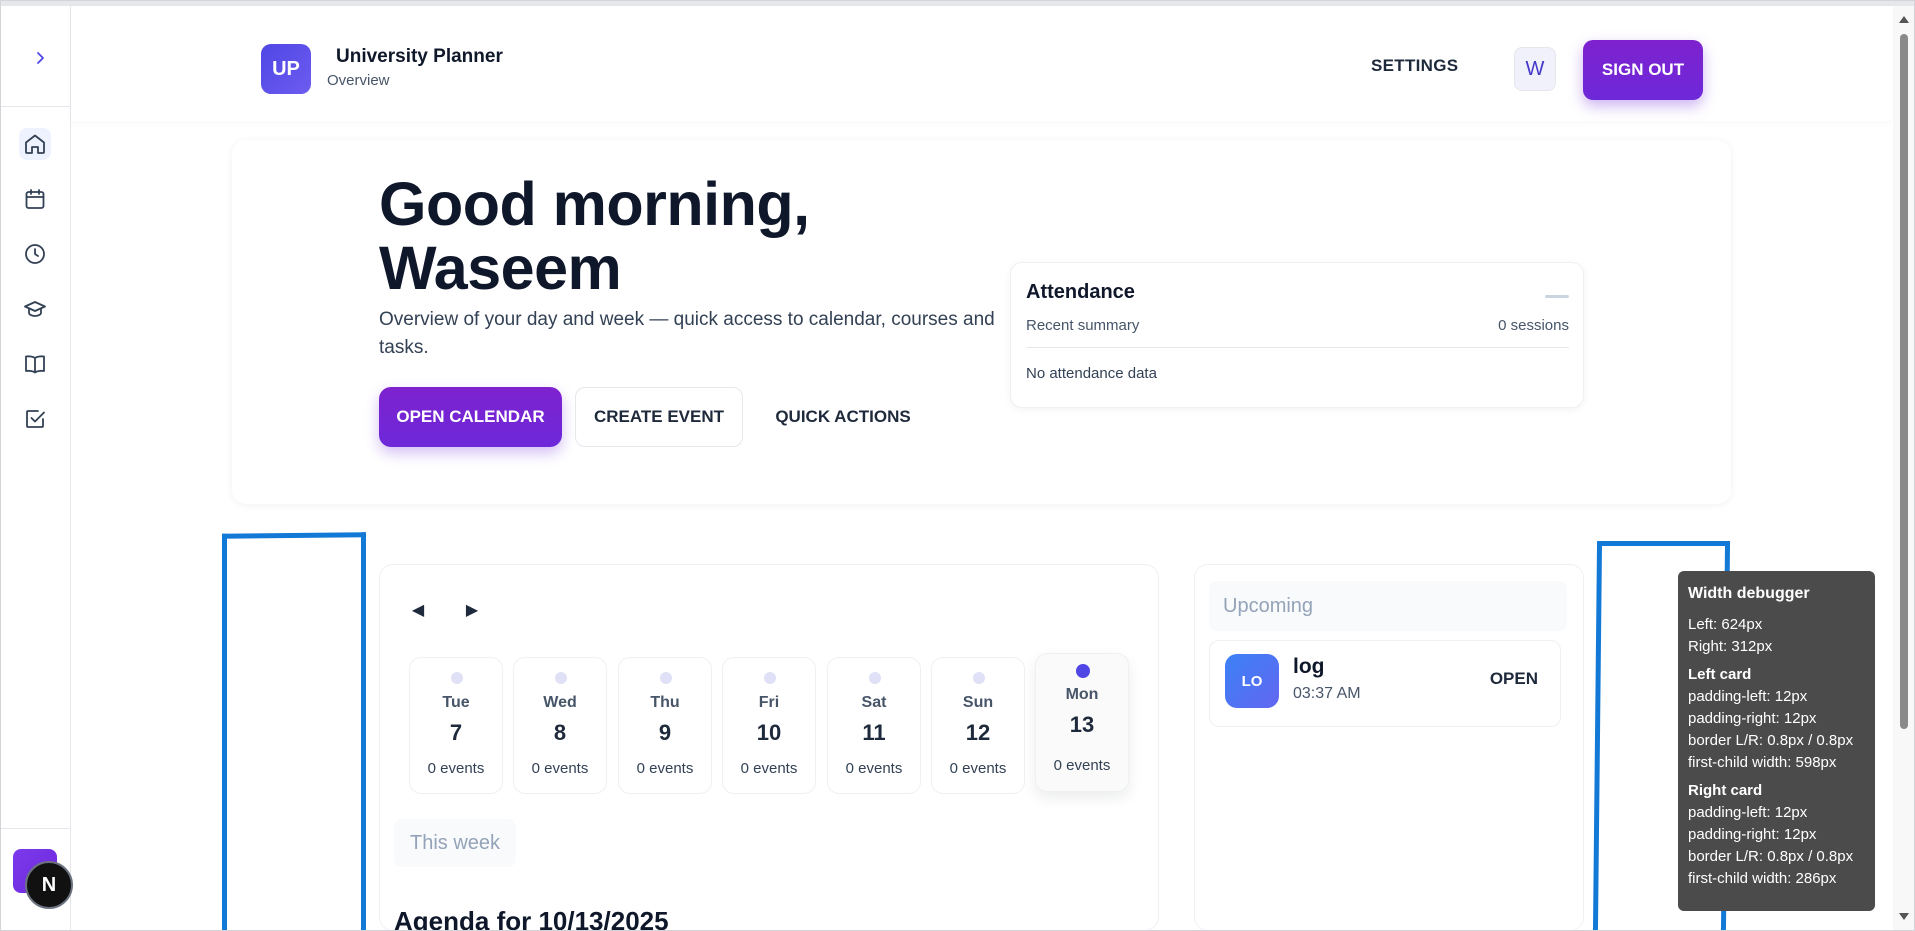 The height and width of the screenshot is (931, 1915). I want to click on day-name: Fri, so click(769, 702).